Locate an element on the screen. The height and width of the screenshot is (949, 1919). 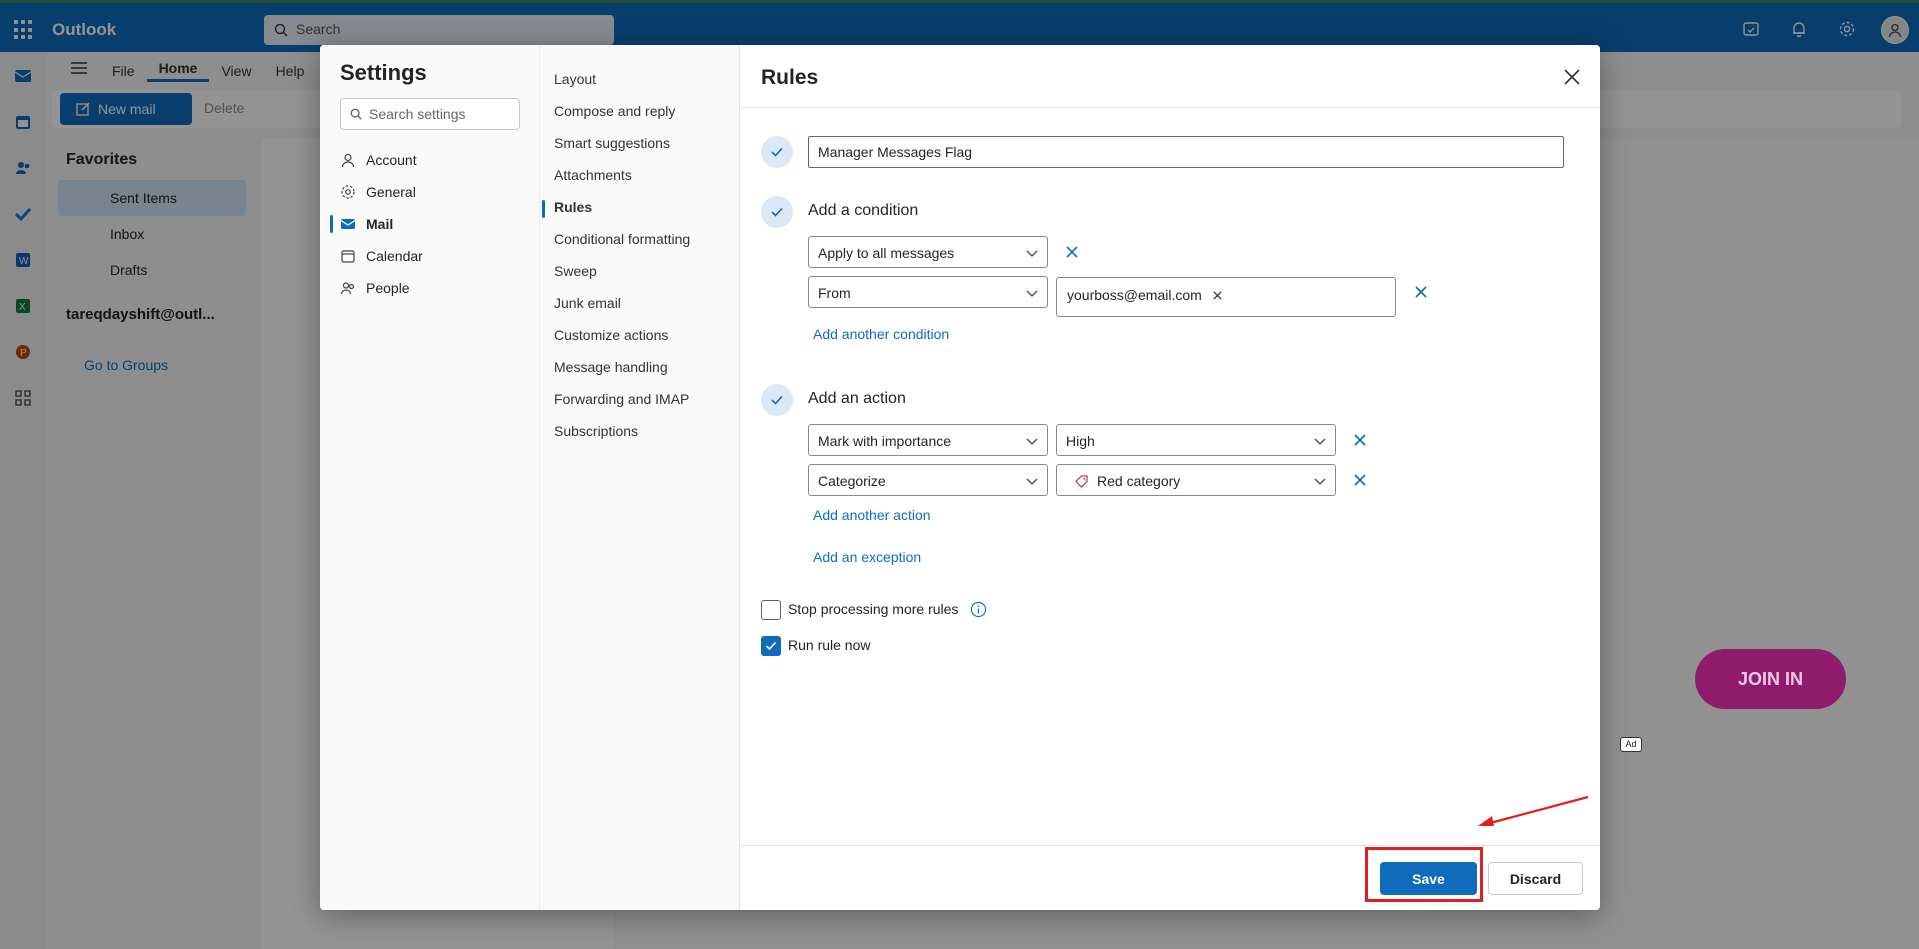
stop-processing-checkbox is located at coordinates (771, 610).